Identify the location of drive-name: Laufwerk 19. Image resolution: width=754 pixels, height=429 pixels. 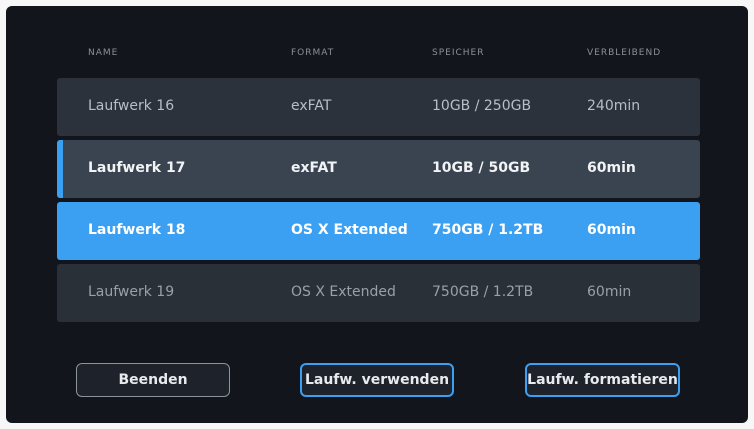
(131, 292).